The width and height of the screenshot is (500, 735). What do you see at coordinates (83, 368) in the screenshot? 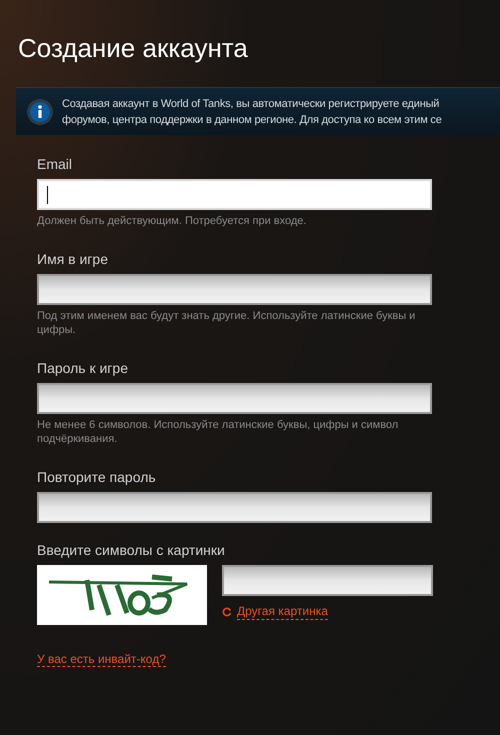
I see `field-label: Пароль к игре` at bounding box center [83, 368].